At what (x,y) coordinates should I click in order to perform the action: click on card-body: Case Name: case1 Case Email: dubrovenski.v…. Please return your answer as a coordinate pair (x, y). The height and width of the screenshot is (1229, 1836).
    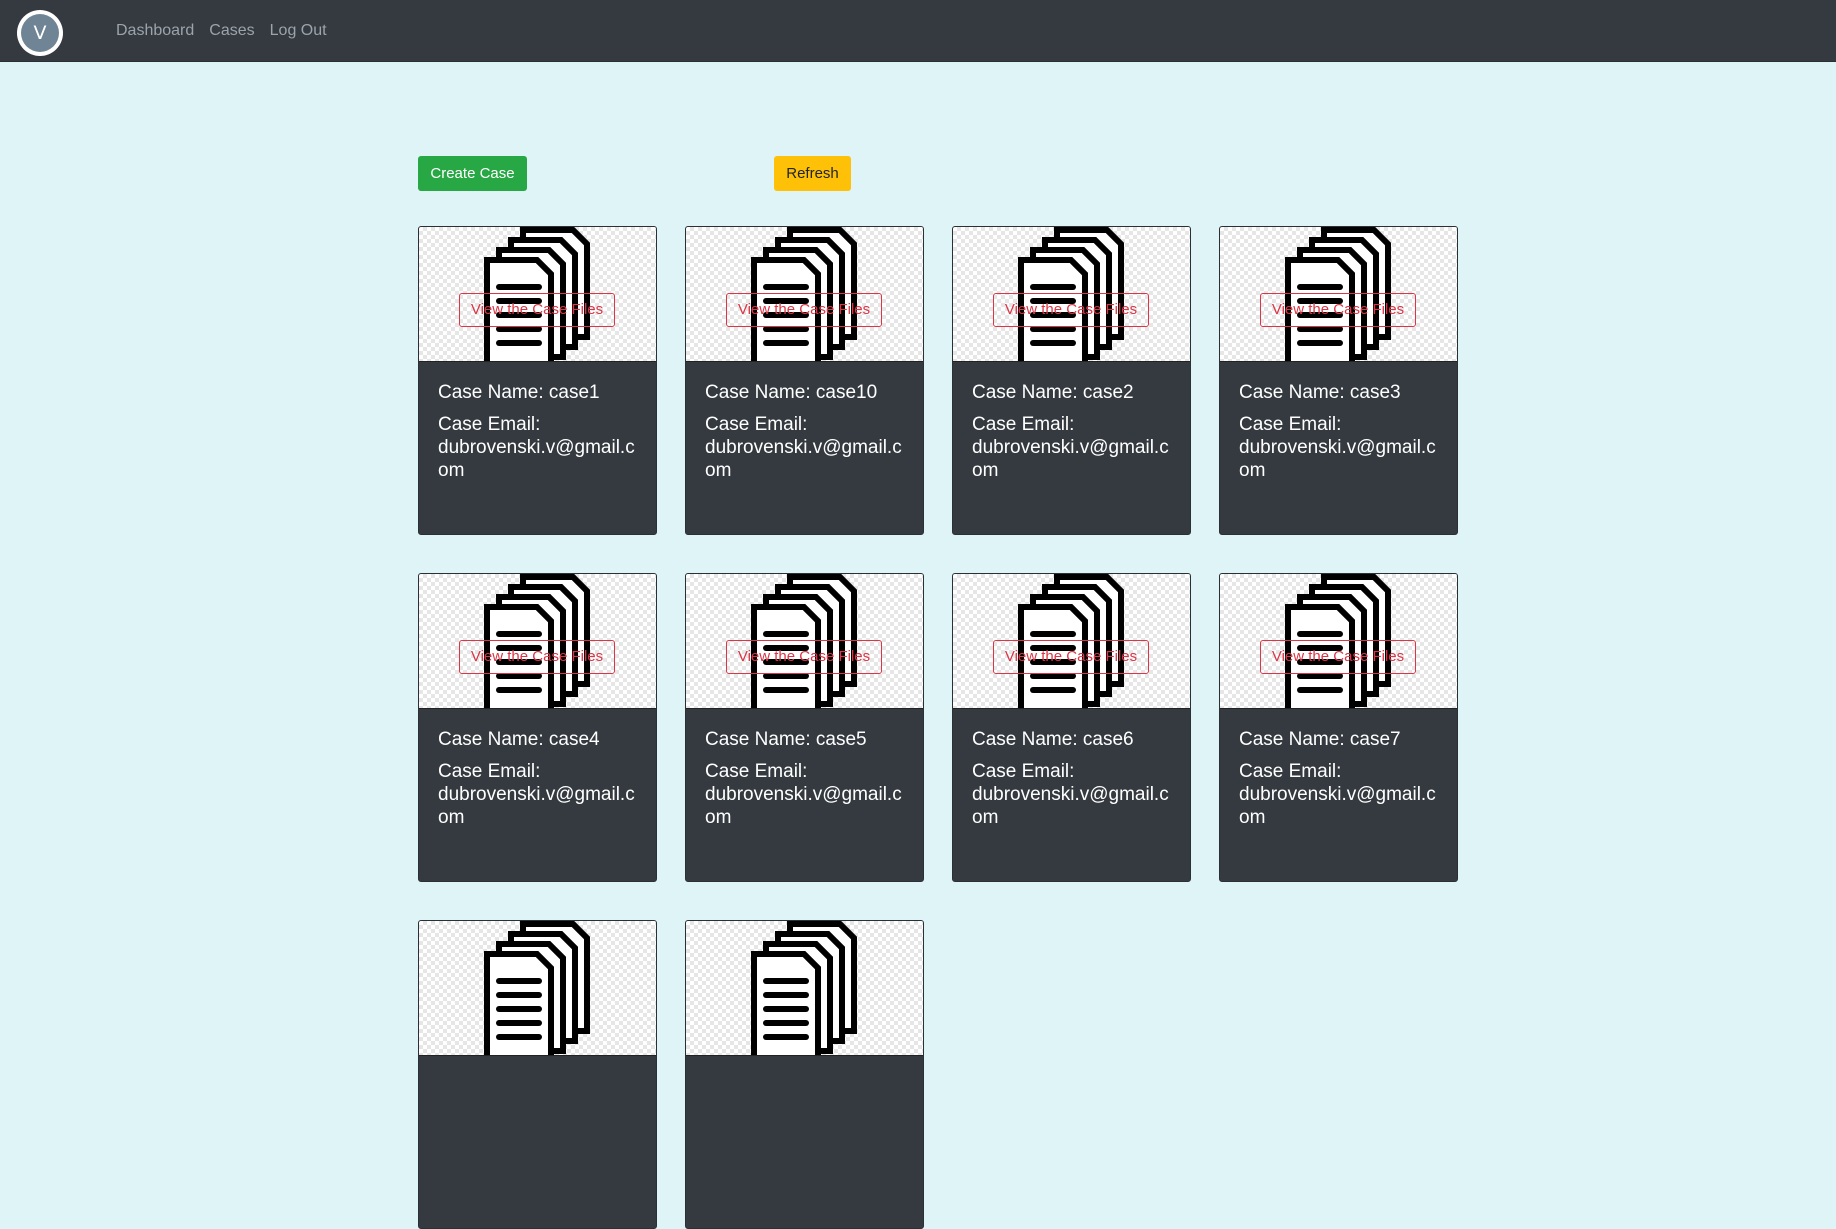
    Looking at the image, I should click on (538, 431).